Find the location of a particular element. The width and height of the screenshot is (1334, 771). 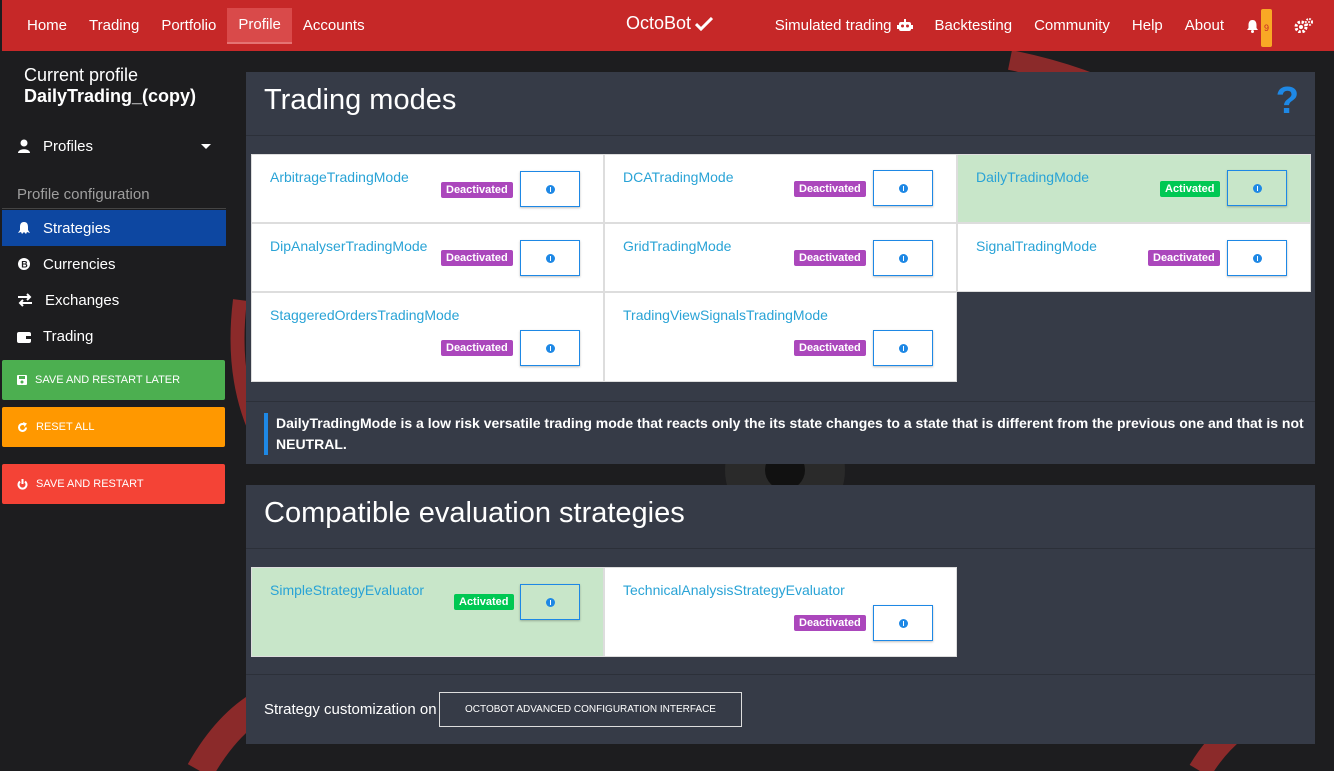

check-icon is located at coordinates (704, 23).